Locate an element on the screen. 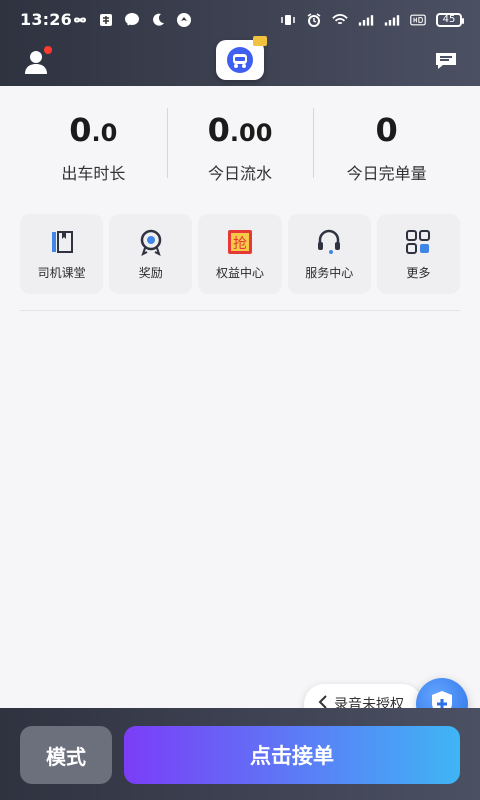 The height and width of the screenshot is (800, 480). stat-label: 今日流水 is located at coordinates (240, 173).